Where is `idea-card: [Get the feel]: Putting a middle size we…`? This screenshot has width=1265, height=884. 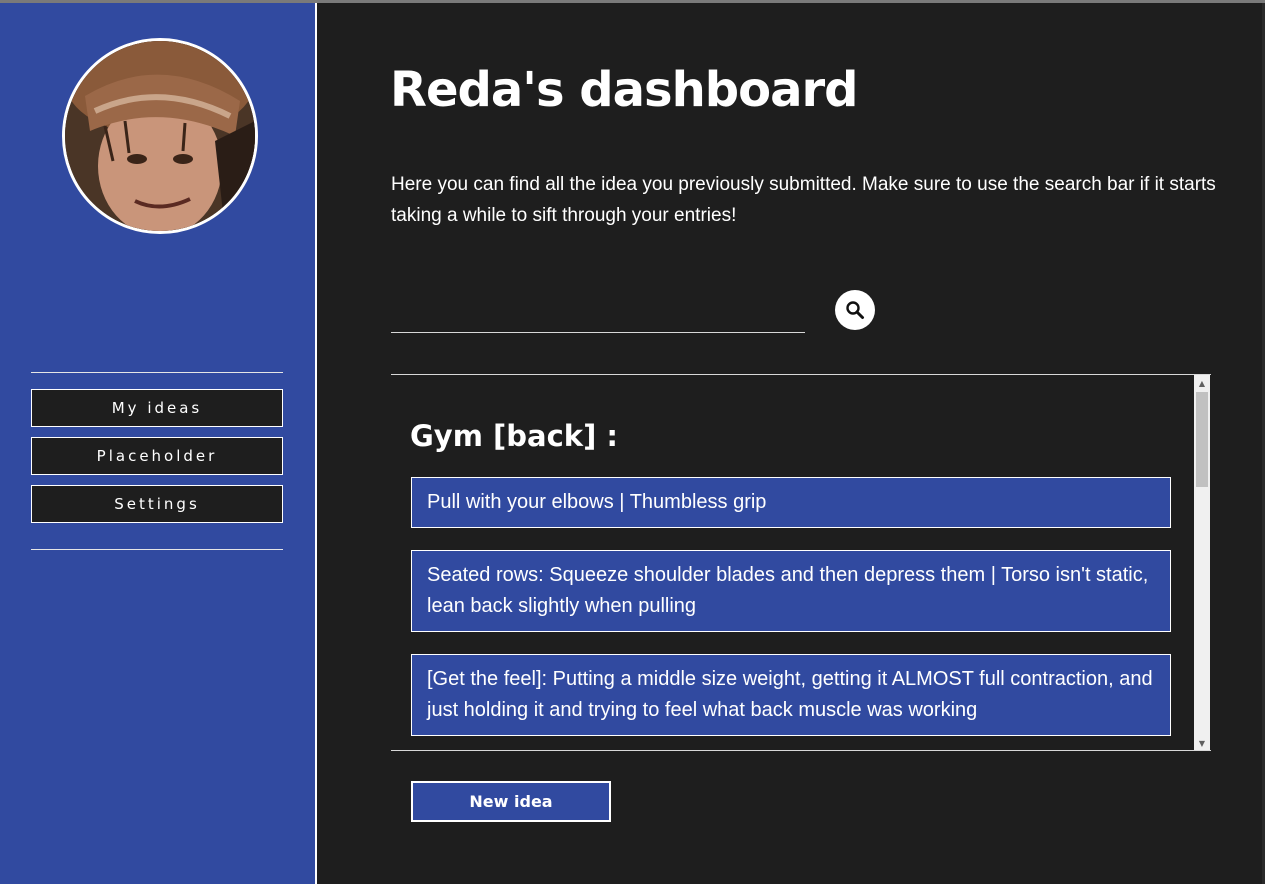 idea-card: [Get the feel]: Putting a middle size we… is located at coordinates (791, 695).